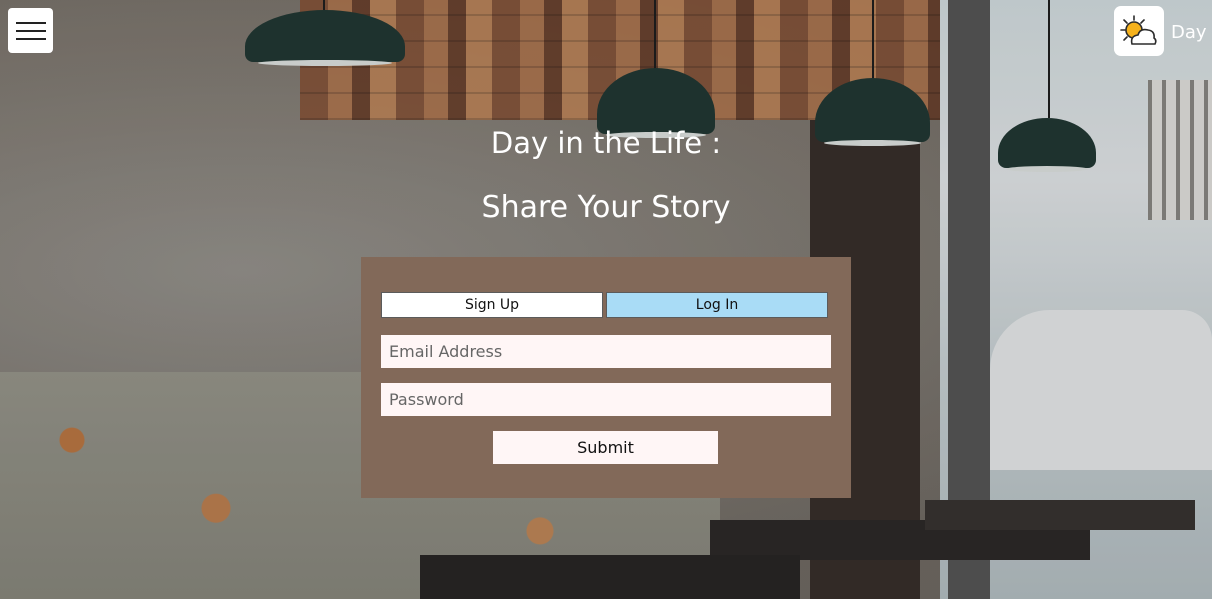 This screenshot has height=599, width=1212. I want to click on email-field, so click(606, 351).